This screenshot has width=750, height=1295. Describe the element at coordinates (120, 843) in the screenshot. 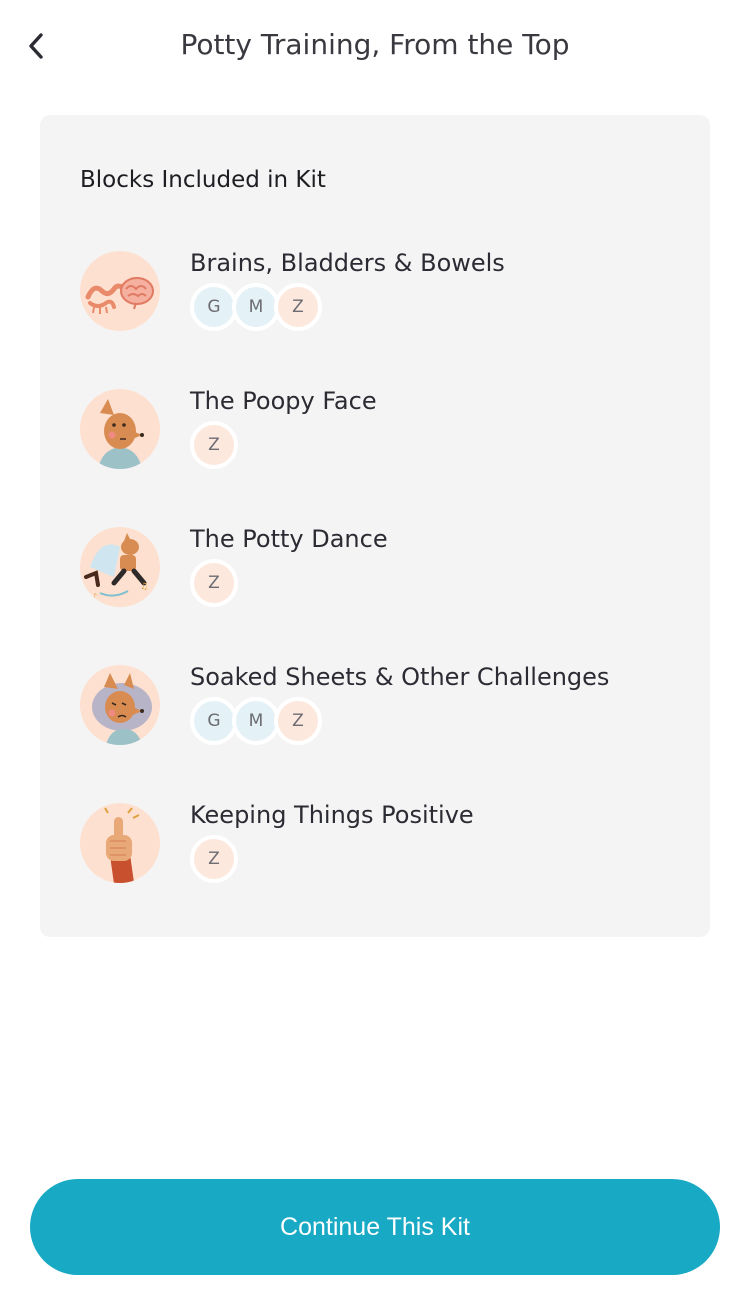

I see `thumbs-up-illustration` at that location.